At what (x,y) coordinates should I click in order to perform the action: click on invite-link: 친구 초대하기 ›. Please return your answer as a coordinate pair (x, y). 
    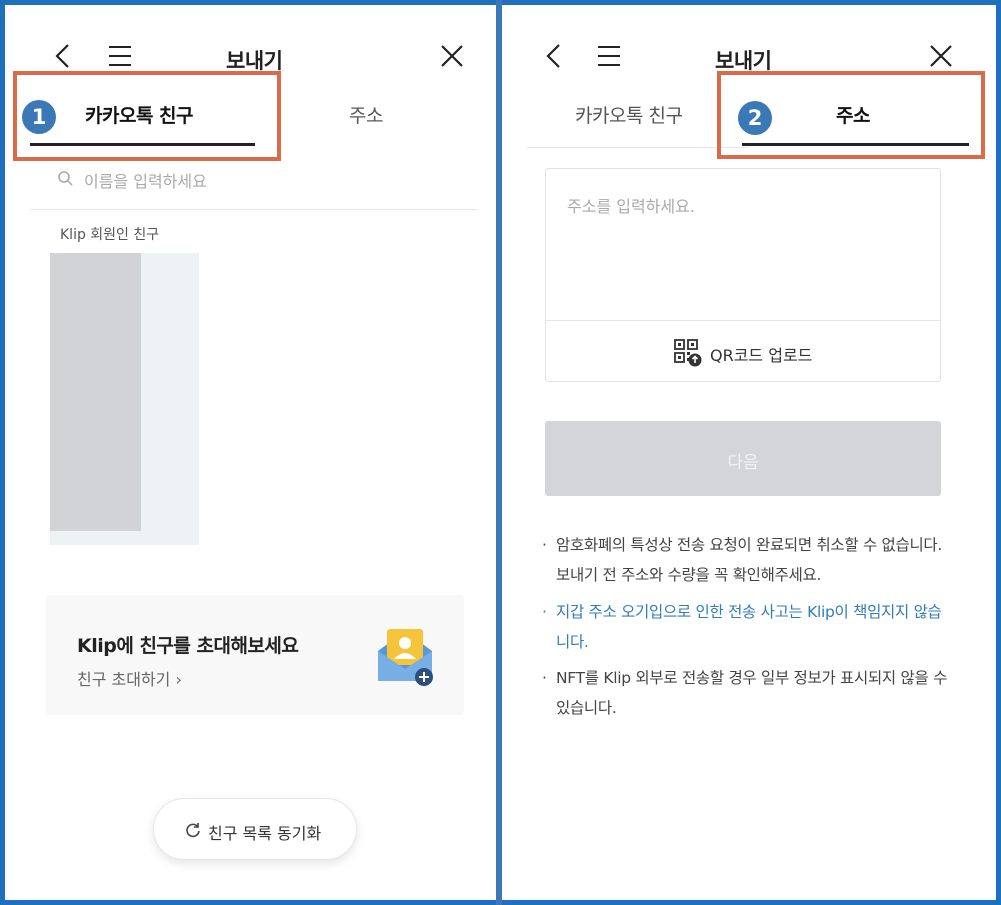
    Looking at the image, I should click on (129, 678).